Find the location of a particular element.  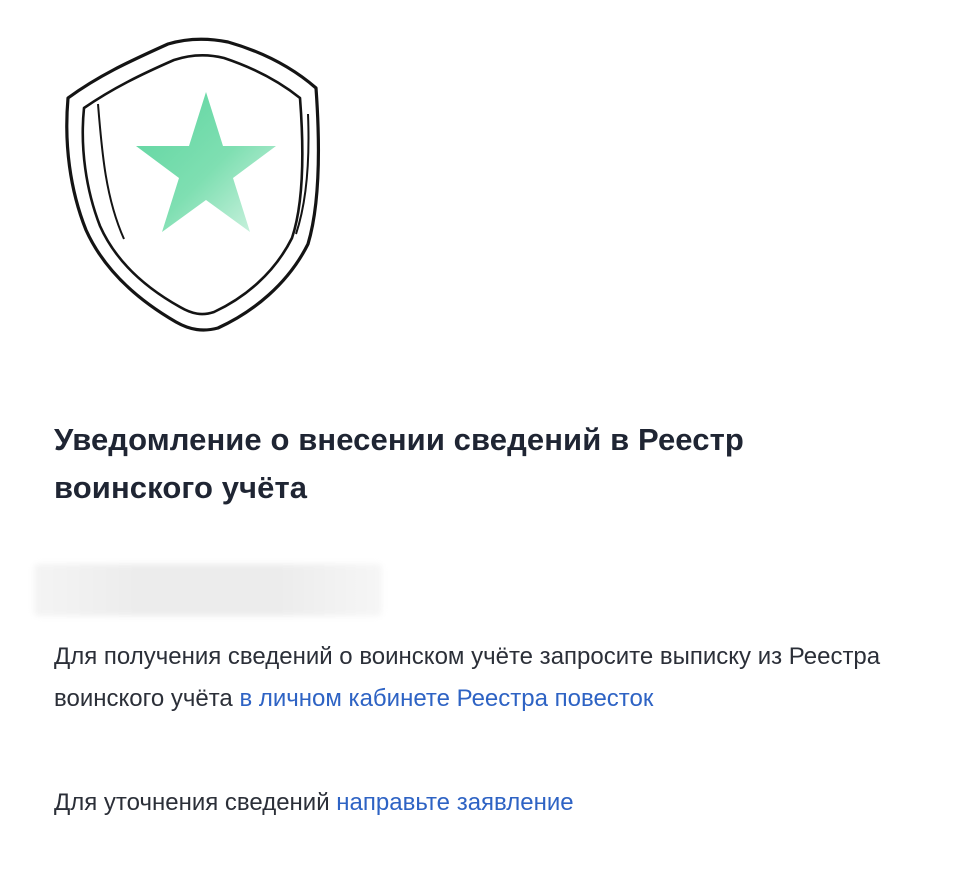

submit-application-link: направьте заявление is located at coordinates (454, 802).